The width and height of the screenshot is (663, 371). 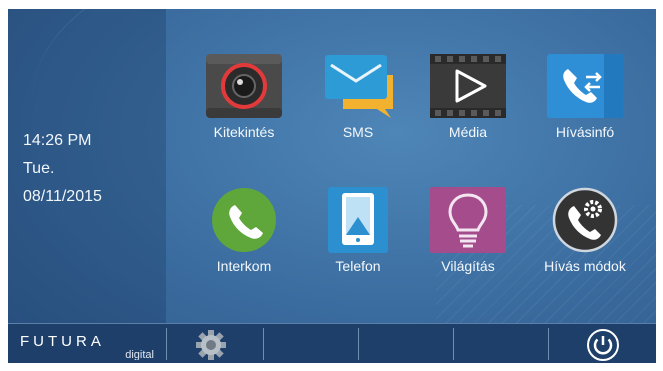 What do you see at coordinates (244, 86) in the screenshot?
I see `camera-icon` at bounding box center [244, 86].